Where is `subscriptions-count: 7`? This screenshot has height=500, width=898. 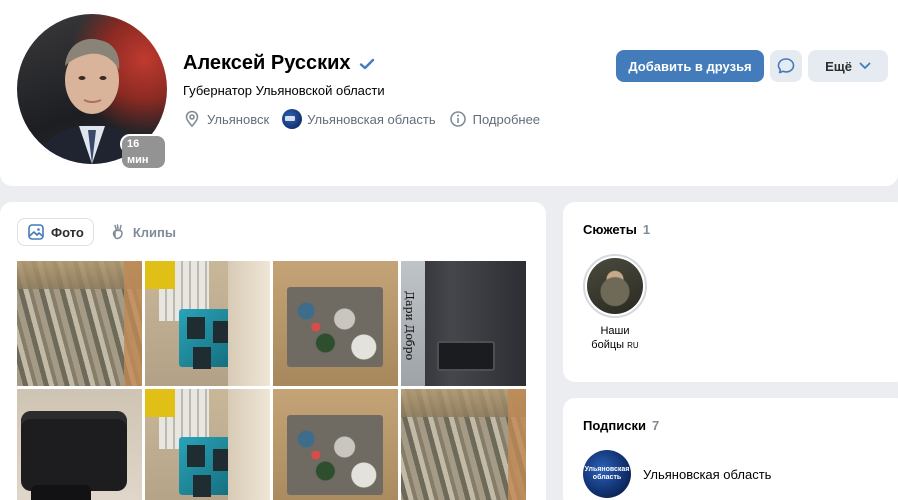 subscriptions-count: 7 is located at coordinates (655, 425).